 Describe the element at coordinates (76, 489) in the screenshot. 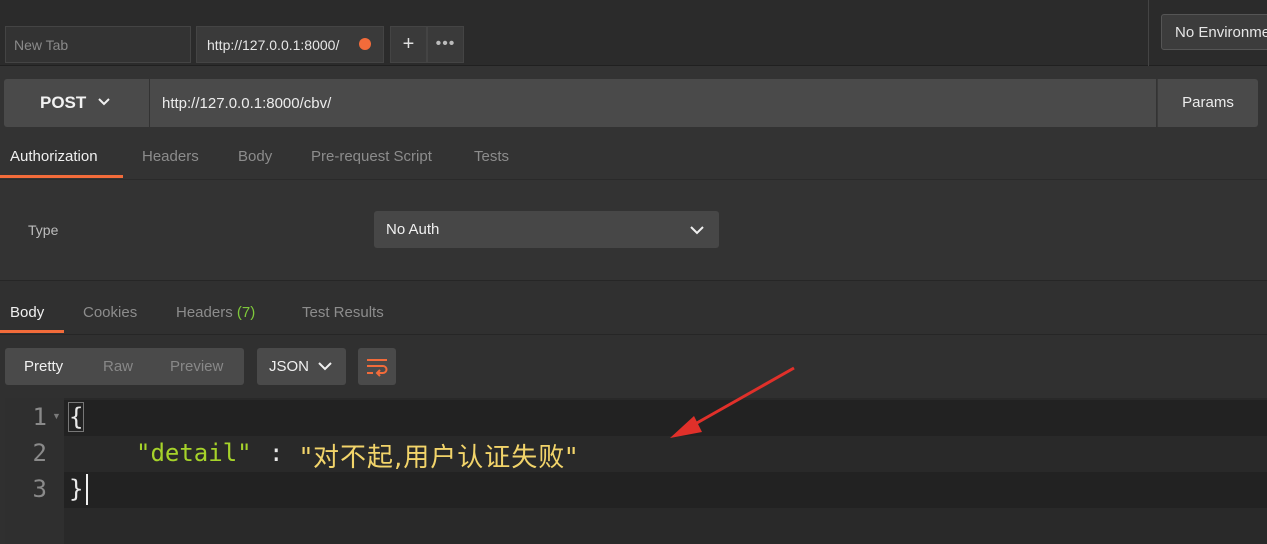

I see `json-brace-close: }` at that location.